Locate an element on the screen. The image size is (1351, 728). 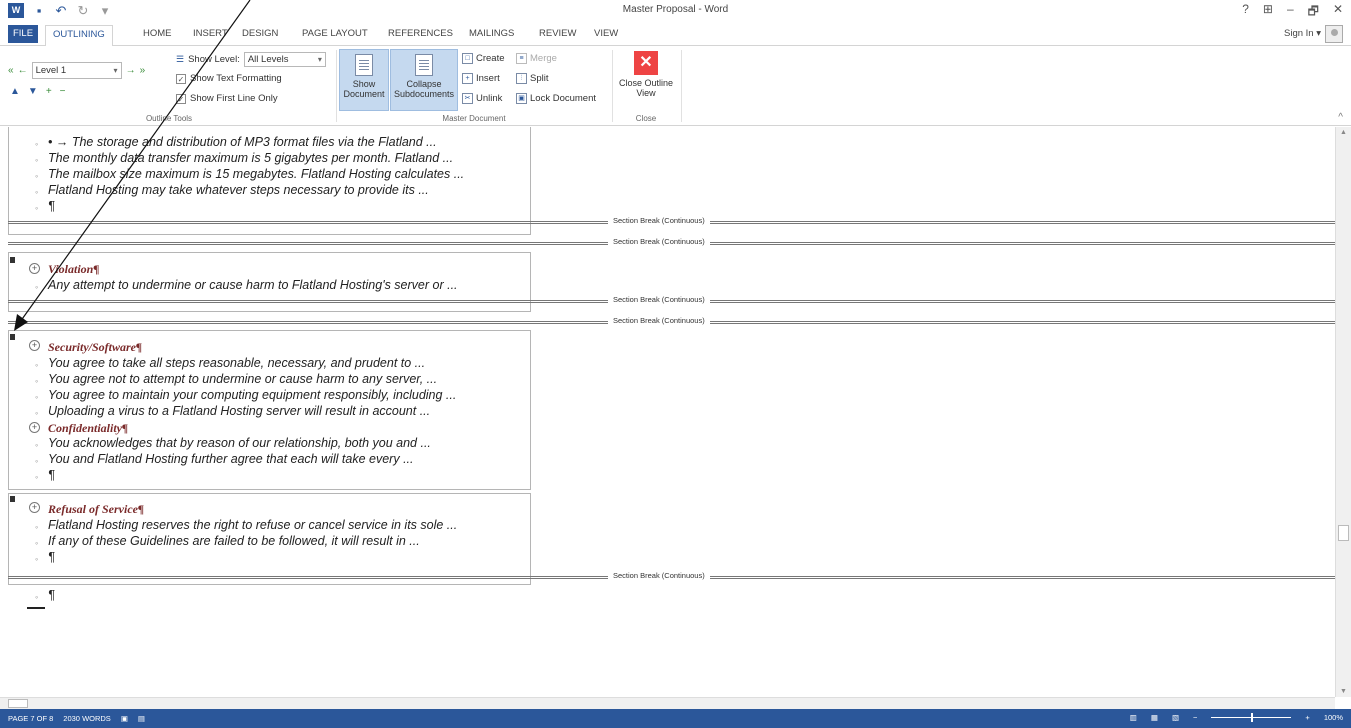
macro-record-icon: ▤ is located at coordinates (141, 718).